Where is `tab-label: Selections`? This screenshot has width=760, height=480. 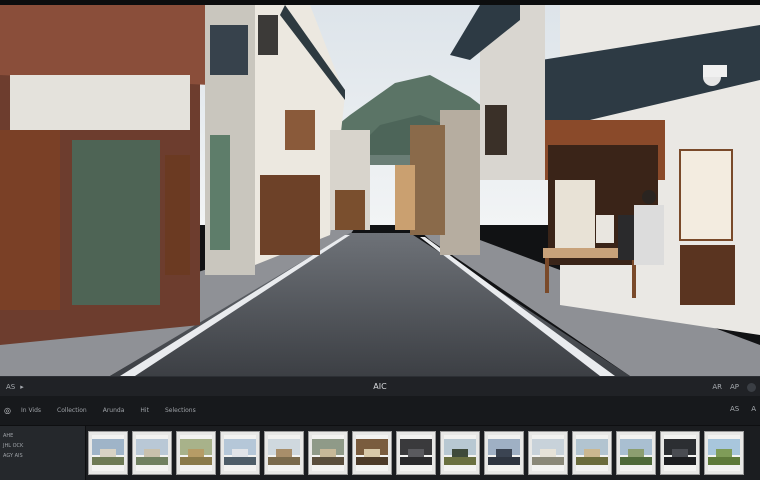 tab-label: Selections is located at coordinates (180, 410).